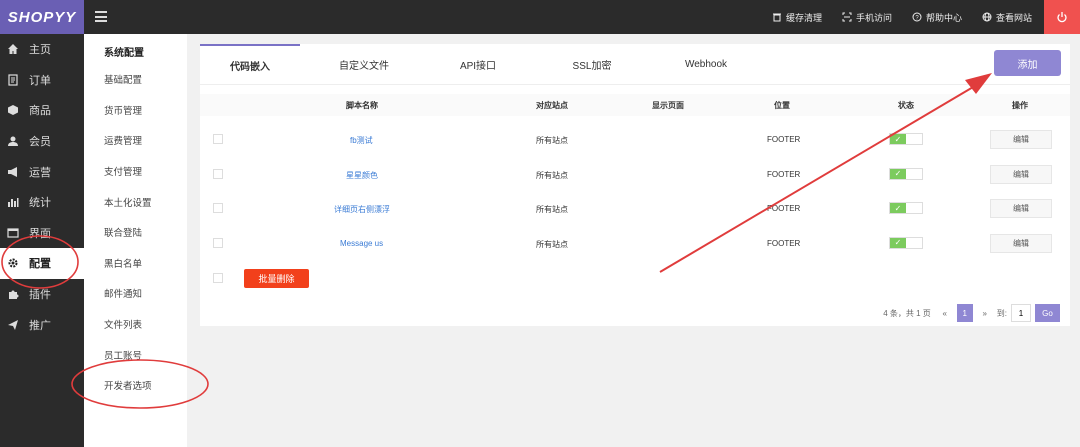 The width and height of the screenshot is (1080, 447). Describe the element at coordinates (668, 105) in the screenshot. I see `column-header: 显示页面` at that location.